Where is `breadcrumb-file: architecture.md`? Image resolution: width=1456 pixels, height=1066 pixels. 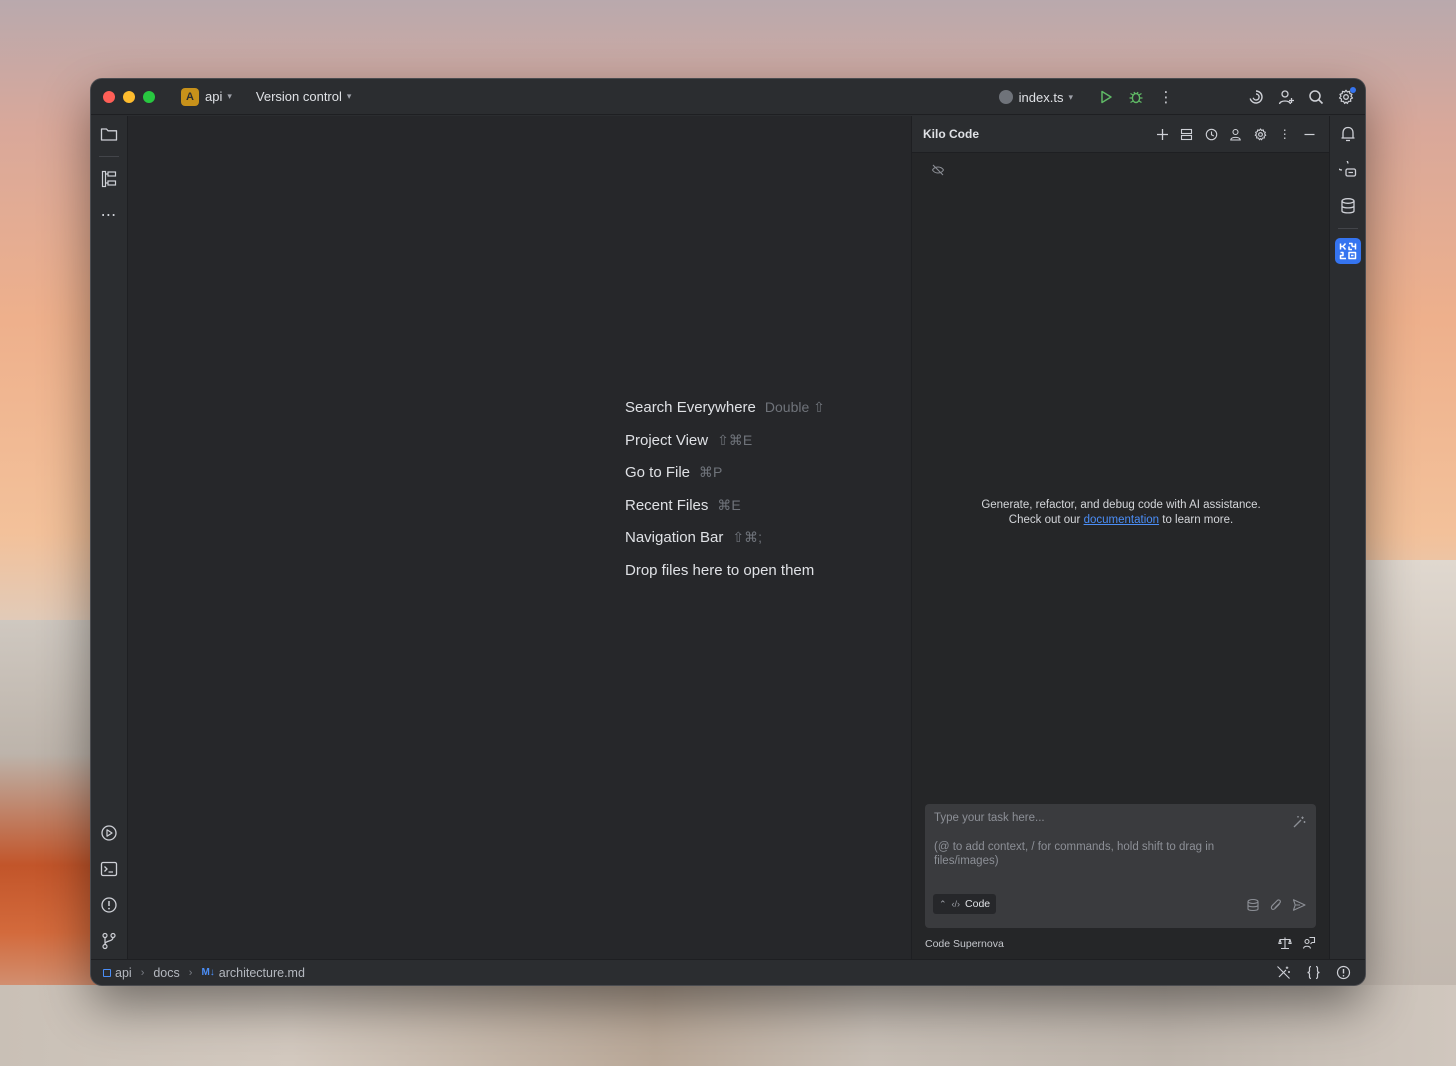
breadcrumb-file: architecture.md is located at coordinates (262, 973).